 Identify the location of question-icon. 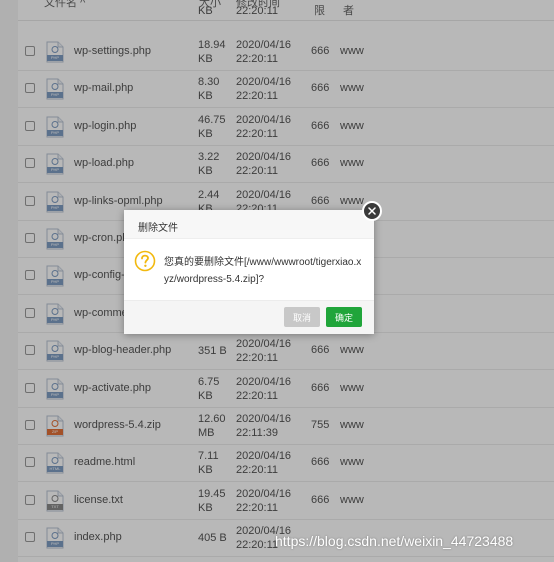
(145, 261).